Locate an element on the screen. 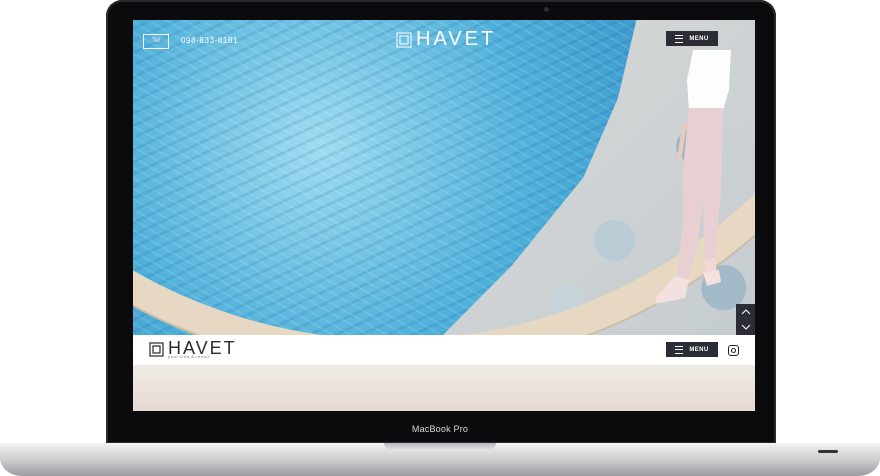 This screenshot has width=880, height=476. chevron-up-icon is located at coordinates (746, 312).